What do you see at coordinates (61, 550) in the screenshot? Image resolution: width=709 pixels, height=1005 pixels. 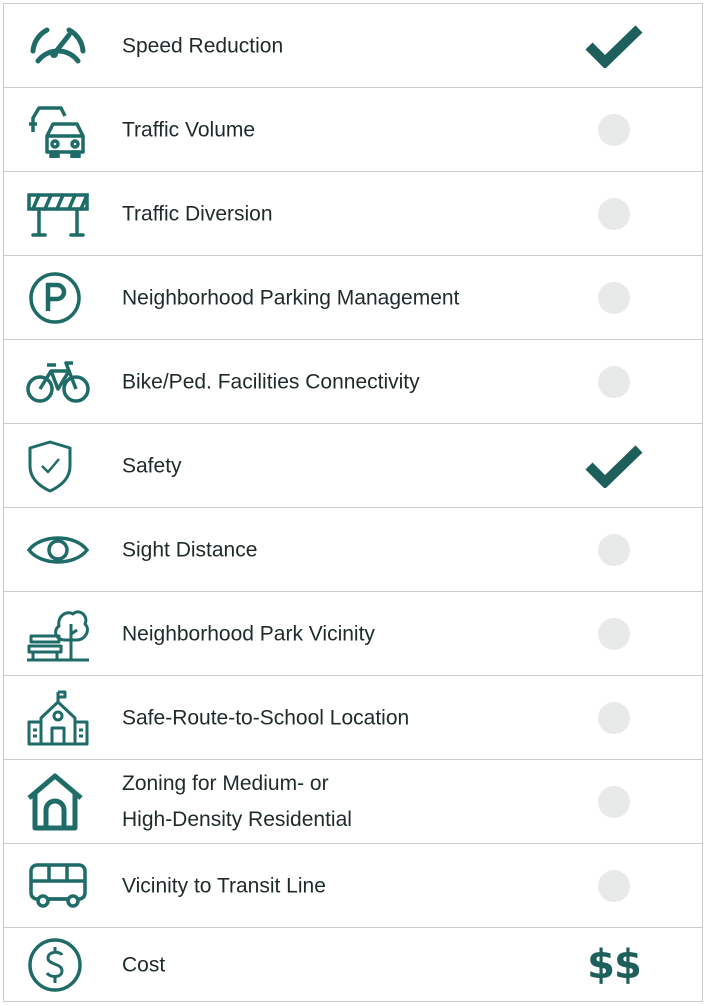 I see `eye-icon` at bounding box center [61, 550].